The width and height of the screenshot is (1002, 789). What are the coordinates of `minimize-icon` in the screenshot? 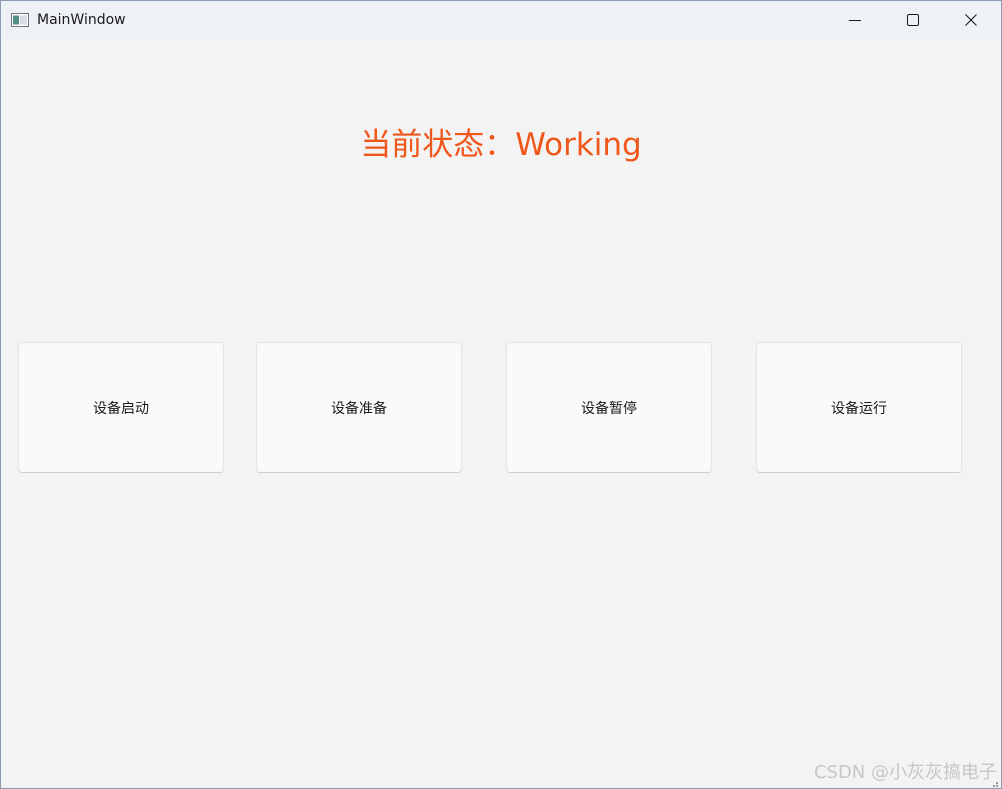 It's located at (855, 20).